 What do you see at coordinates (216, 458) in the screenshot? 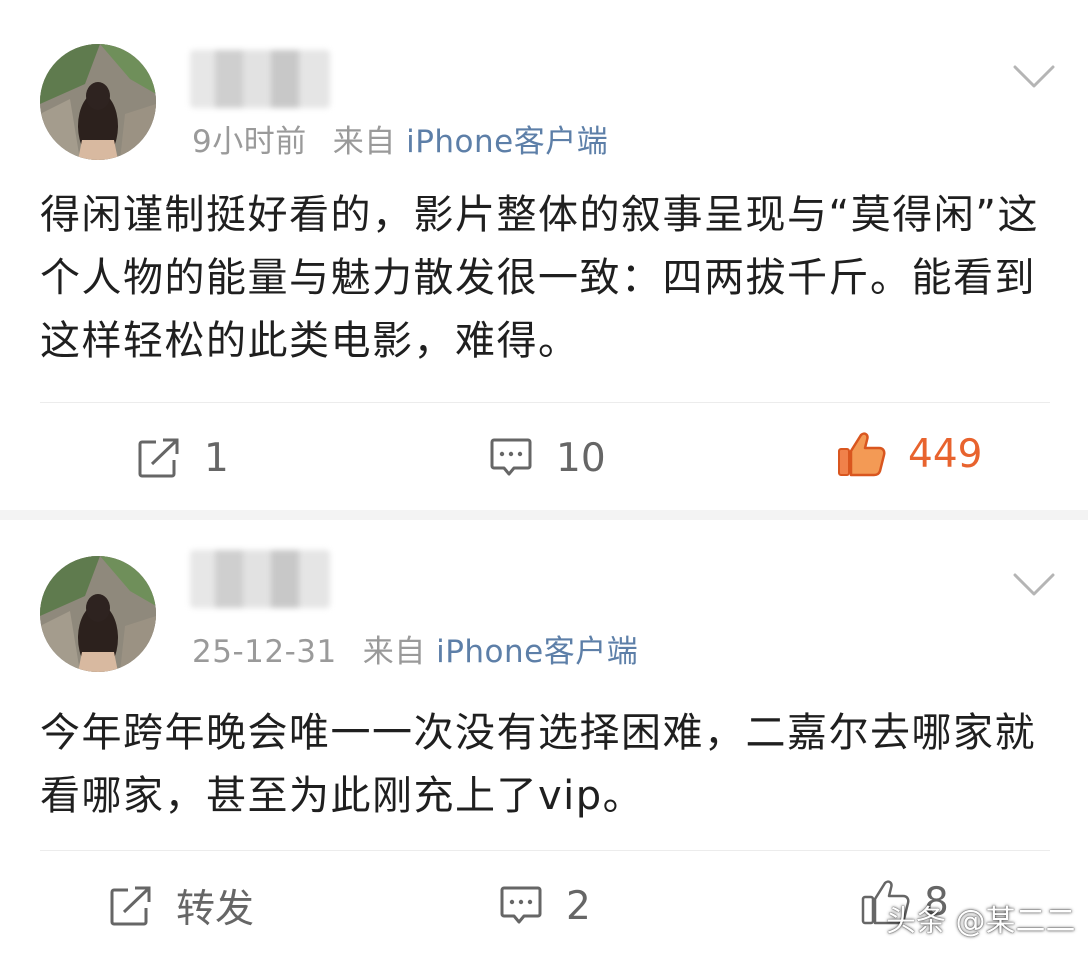
I see `repost-count: 1` at bounding box center [216, 458].